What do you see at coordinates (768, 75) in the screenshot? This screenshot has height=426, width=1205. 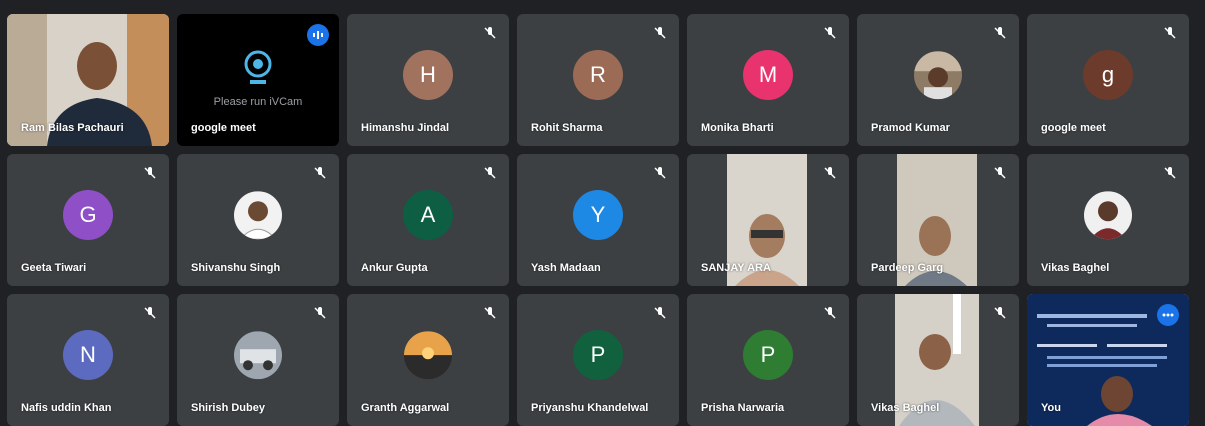 I see `avatar: M` at bounding box center [768, 75].